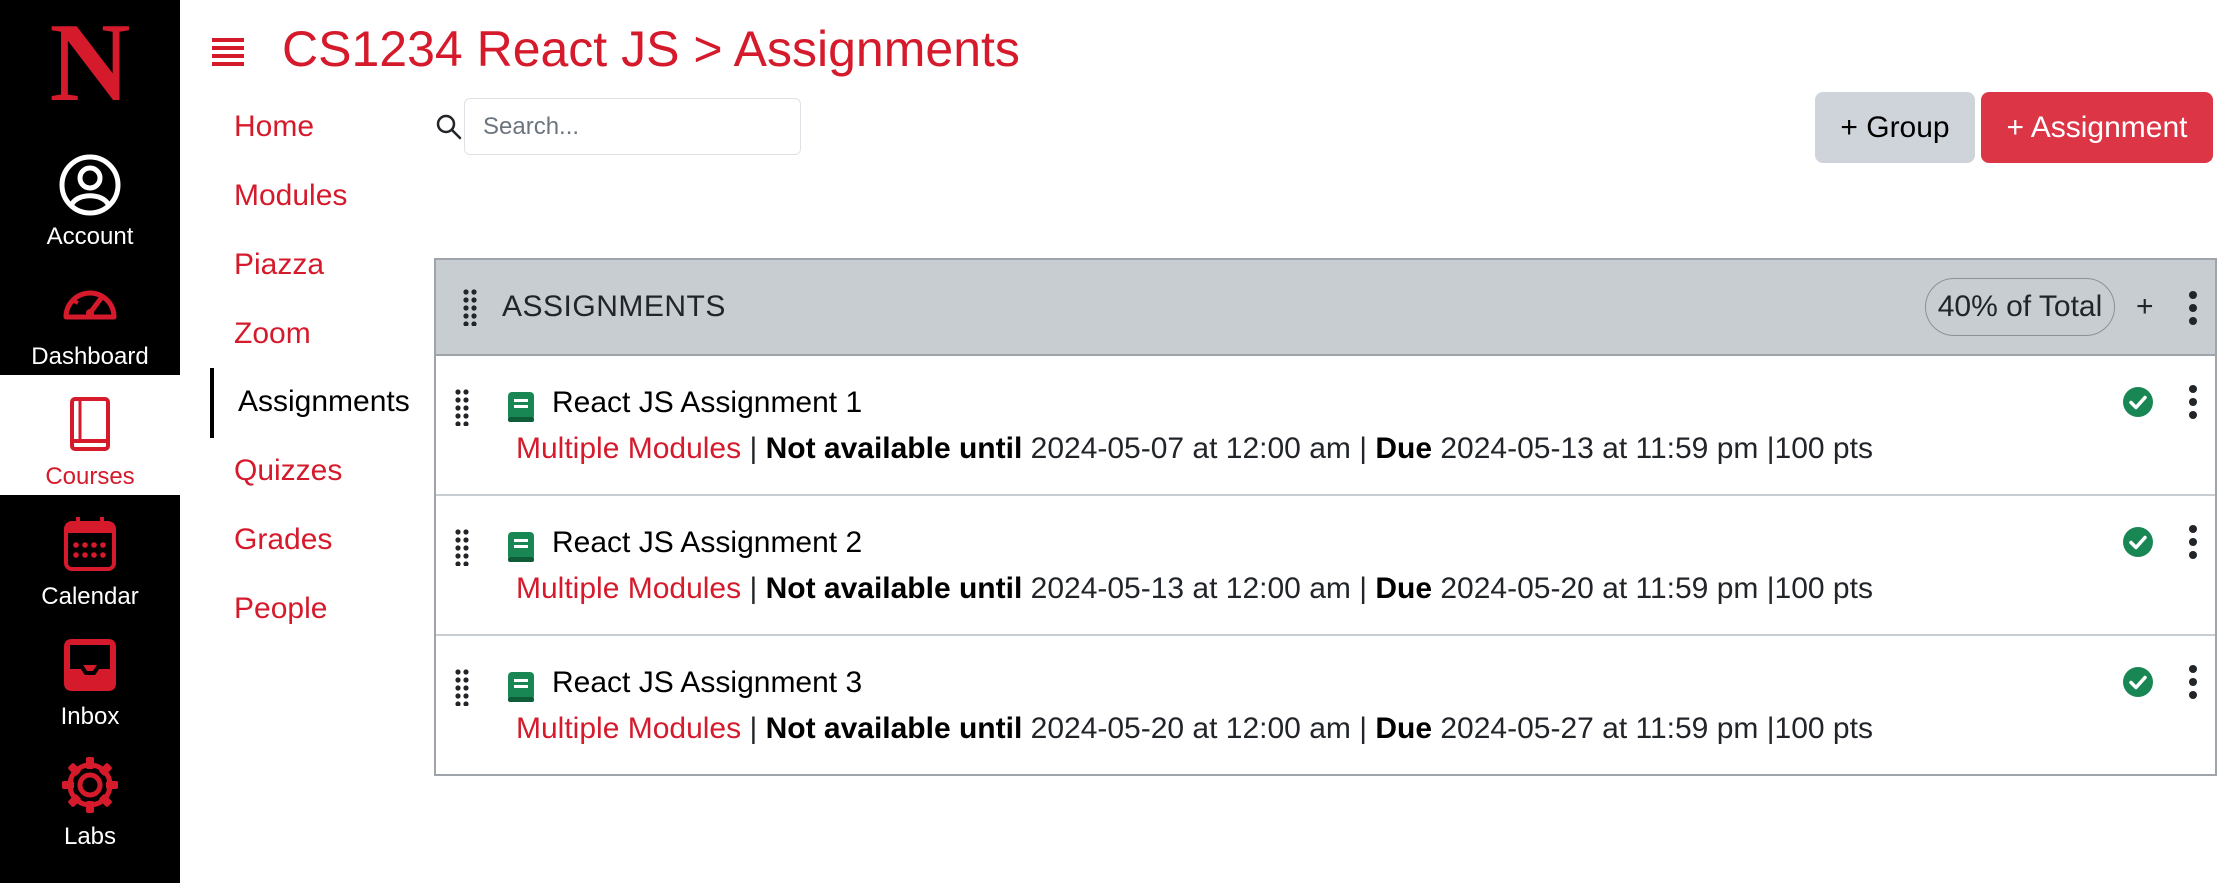  What do you see at coordinates (90, 476) in the screenshot?
I see `global-nav-label: Courses` at bounding box center [90, 476].